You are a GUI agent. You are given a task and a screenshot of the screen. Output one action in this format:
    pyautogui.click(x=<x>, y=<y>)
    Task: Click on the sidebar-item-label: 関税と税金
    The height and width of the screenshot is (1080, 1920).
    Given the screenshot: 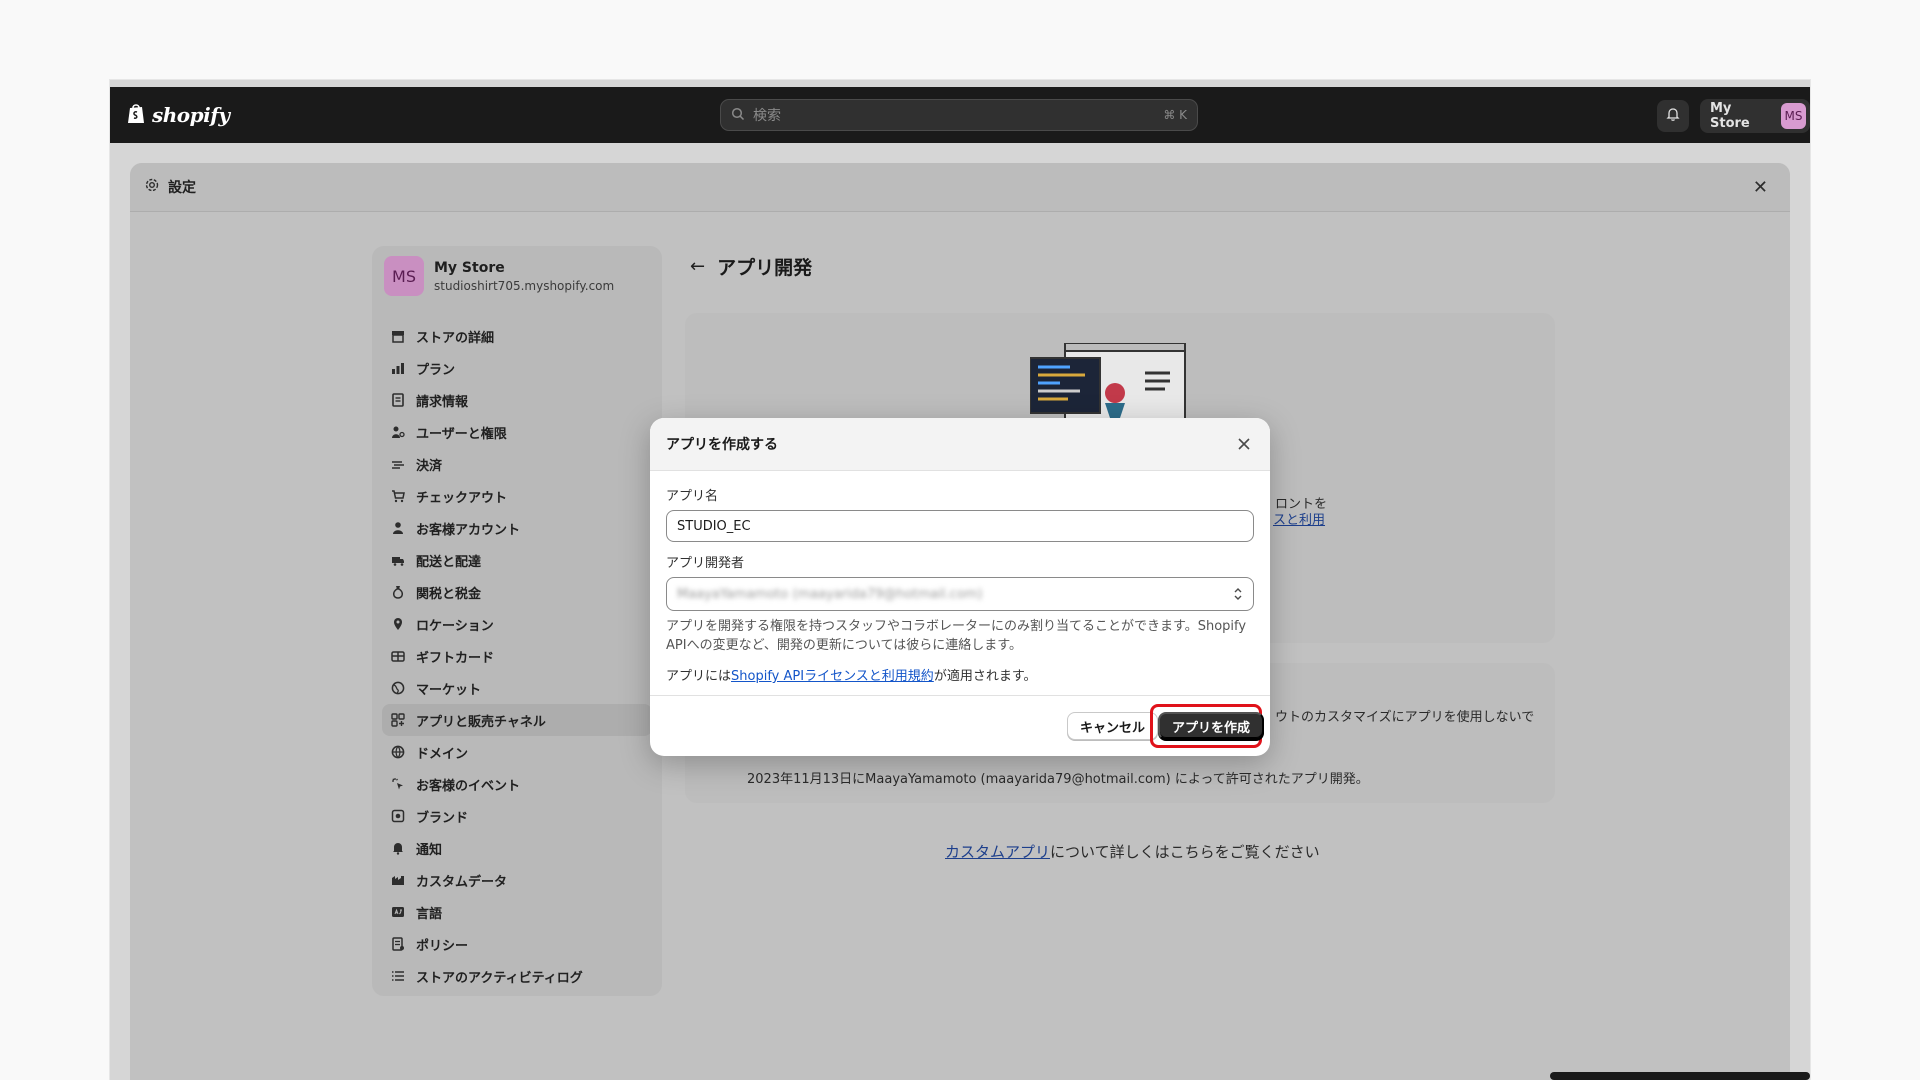 What is the action you would take?
    pyautogui.click(x=449, y=594)
    